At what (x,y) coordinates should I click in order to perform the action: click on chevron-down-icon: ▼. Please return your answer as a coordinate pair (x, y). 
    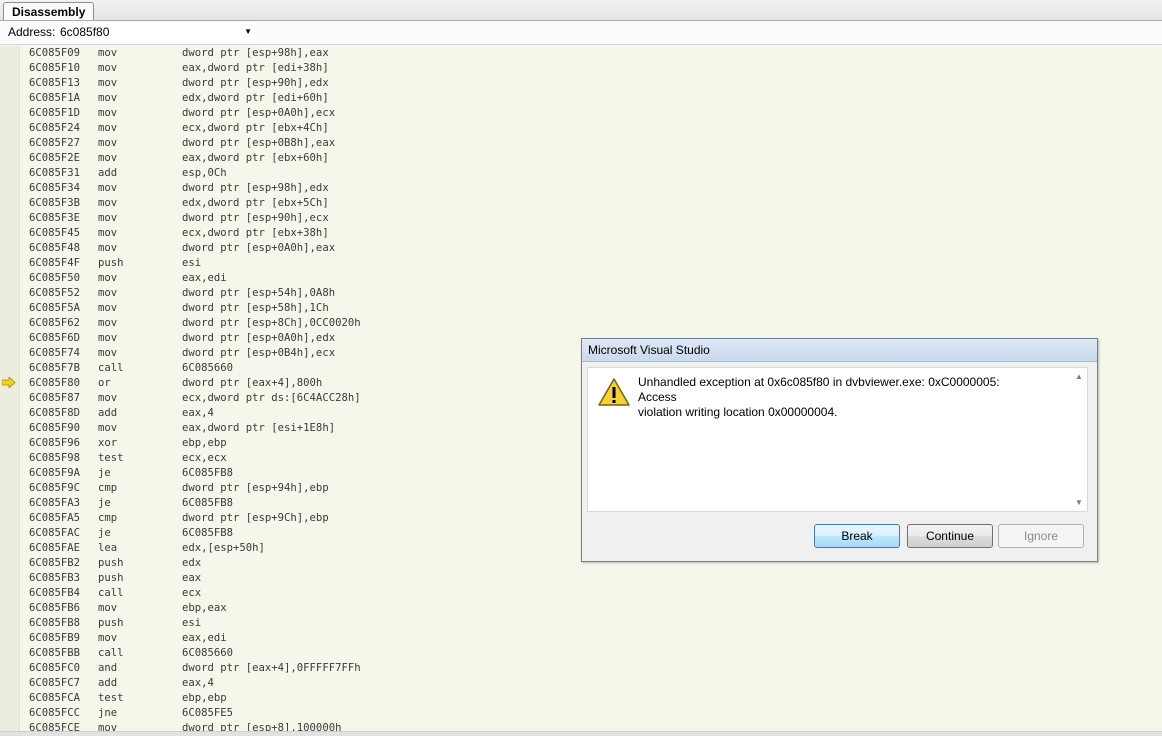
    Looking at the image, I should click on (248, 31).